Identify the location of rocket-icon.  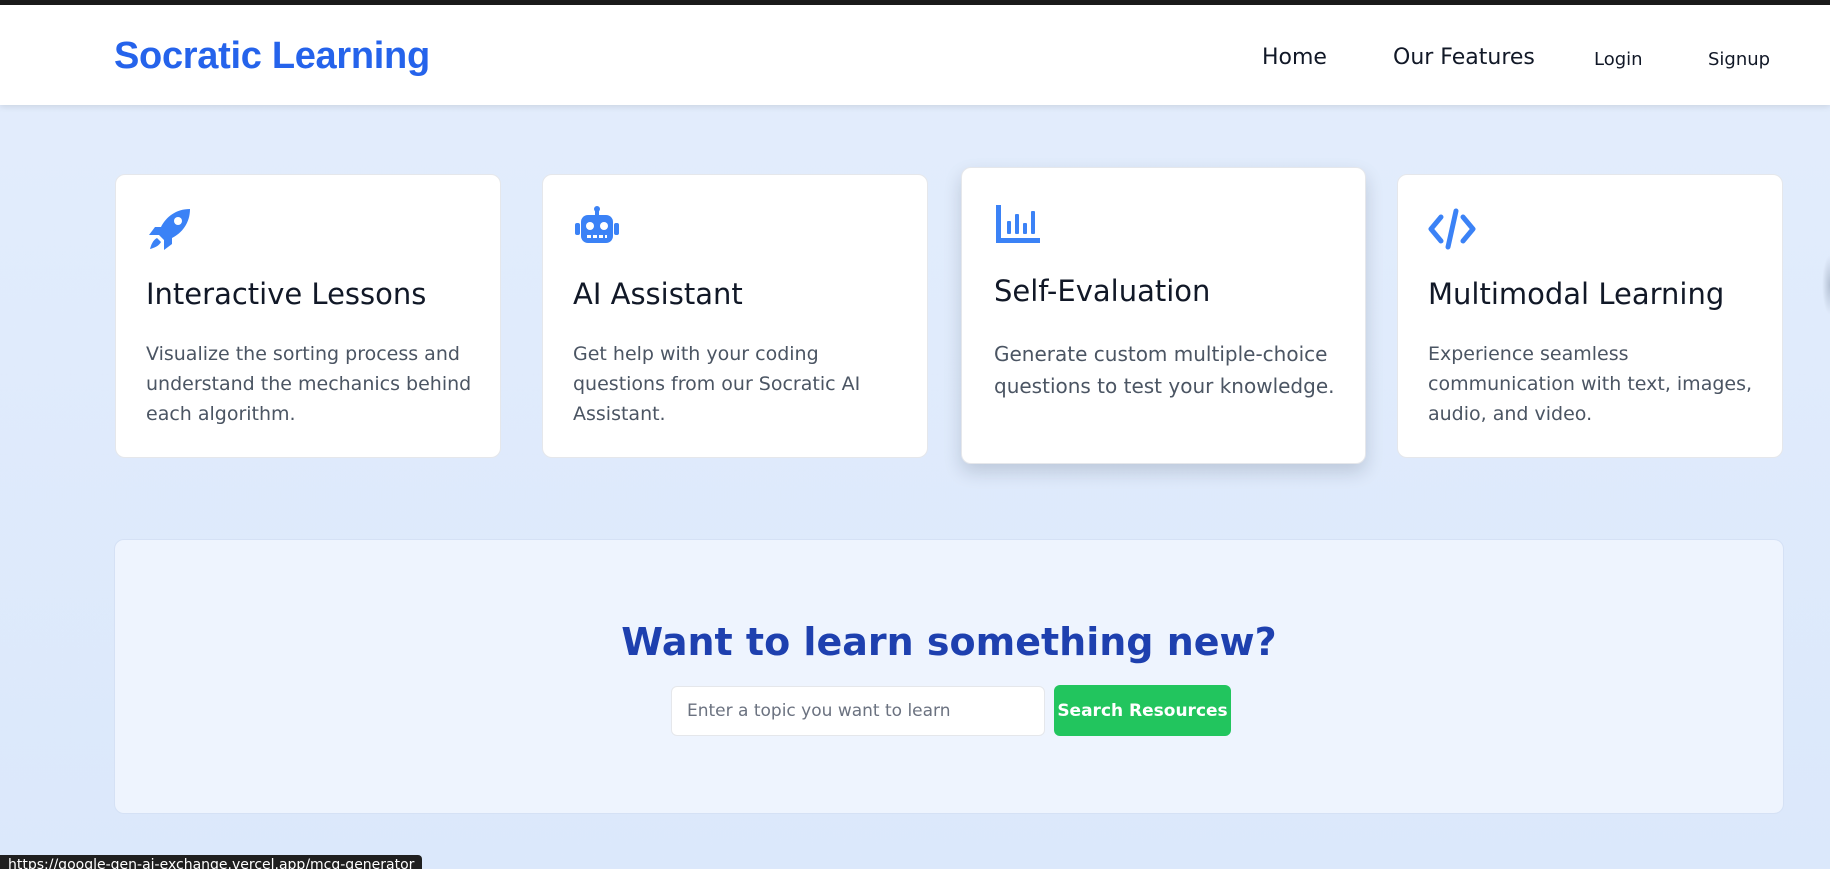
(170, 229).